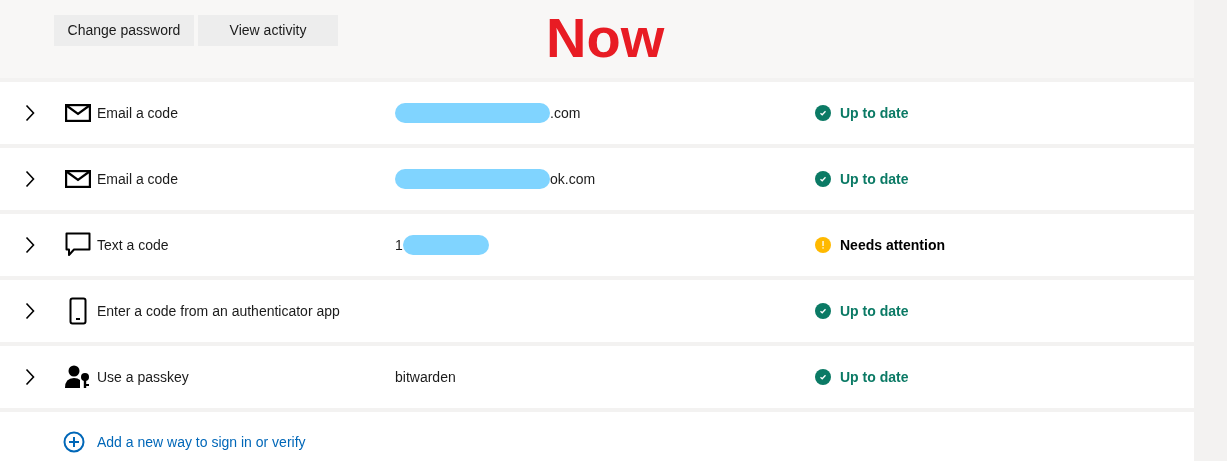 The width and height of the screenshot is (1227, 461). I want to click on method-detail: .com, so click(565, 113).